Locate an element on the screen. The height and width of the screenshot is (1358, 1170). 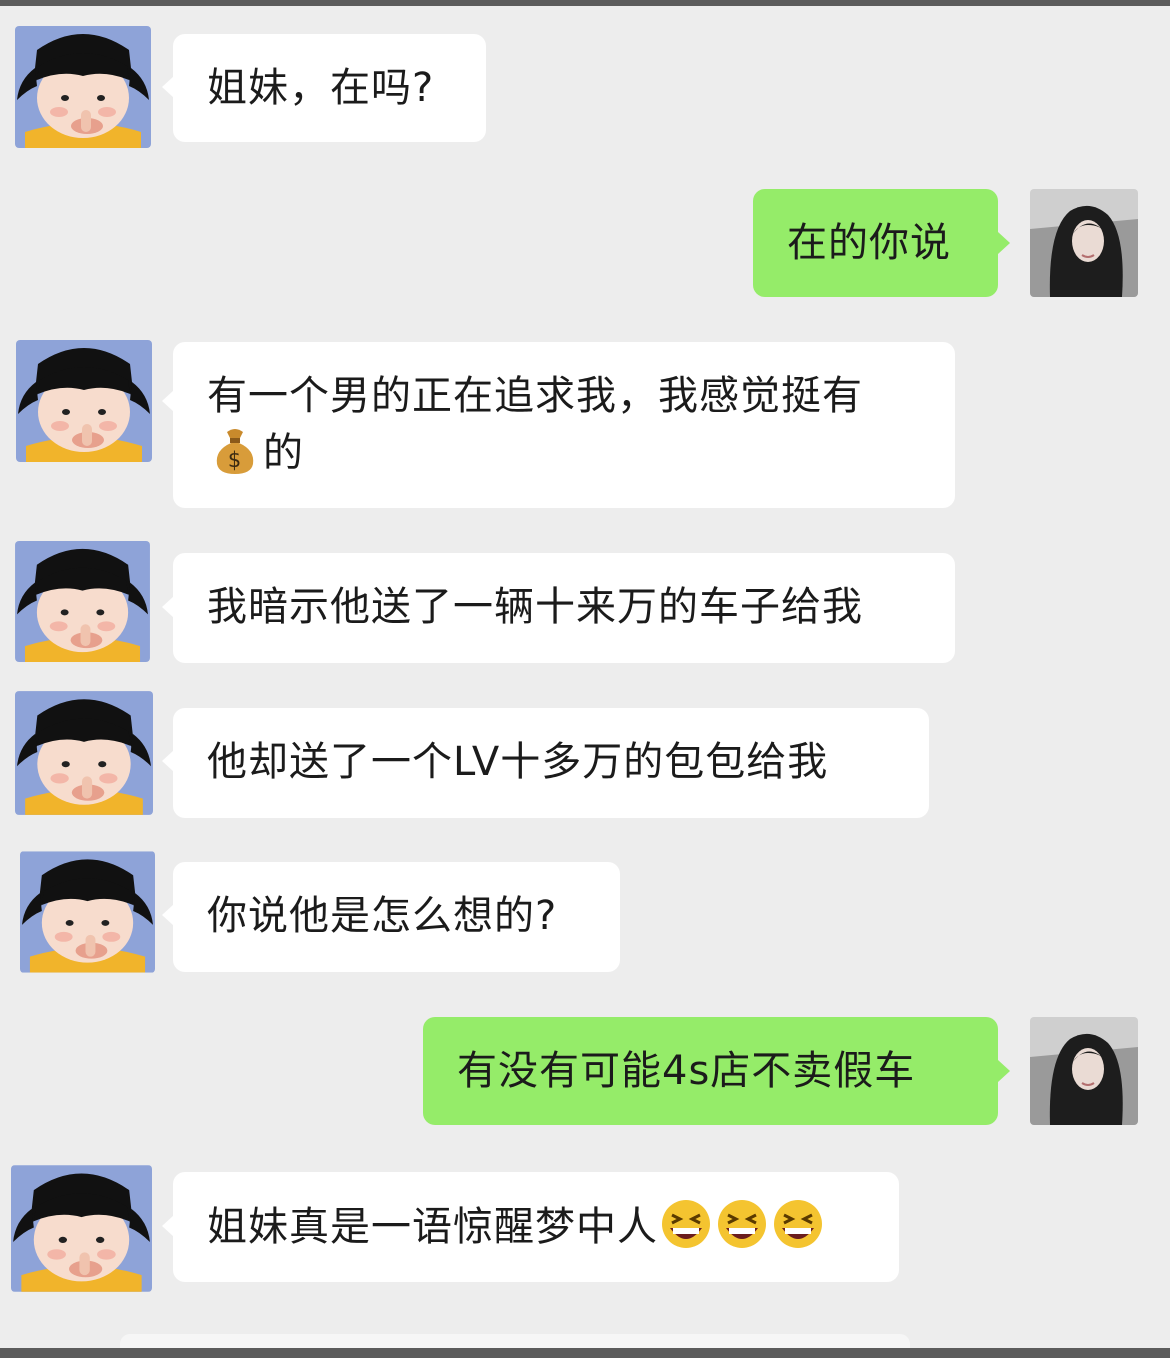
message-text: 你说他是怎么想的? is located at coordinates (382, 916).